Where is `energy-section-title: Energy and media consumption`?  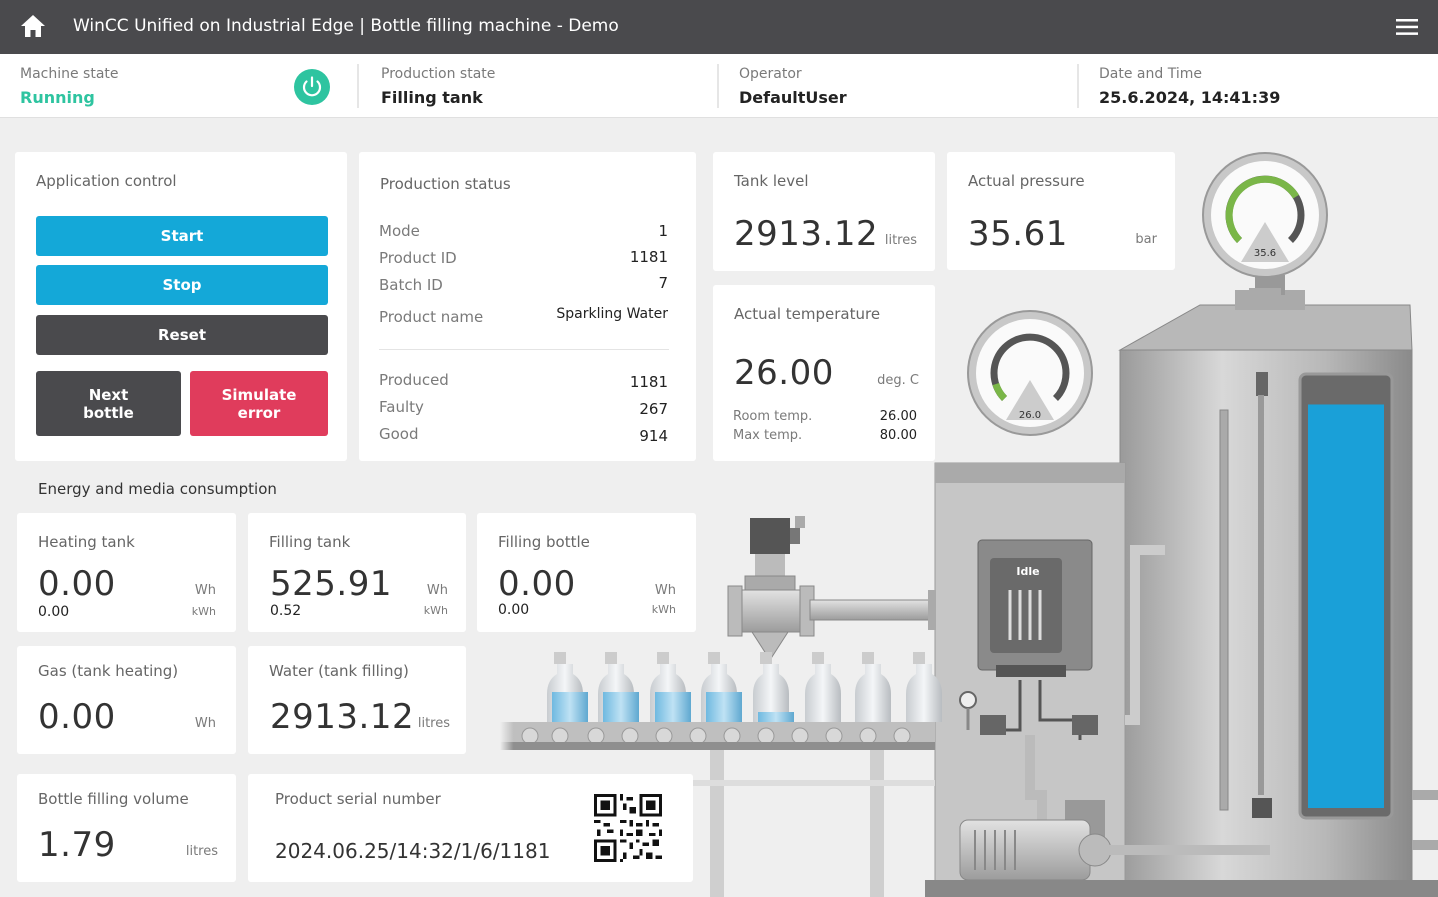 energy-section-title: Energy and media consumption is located at coordinates (157, 489).